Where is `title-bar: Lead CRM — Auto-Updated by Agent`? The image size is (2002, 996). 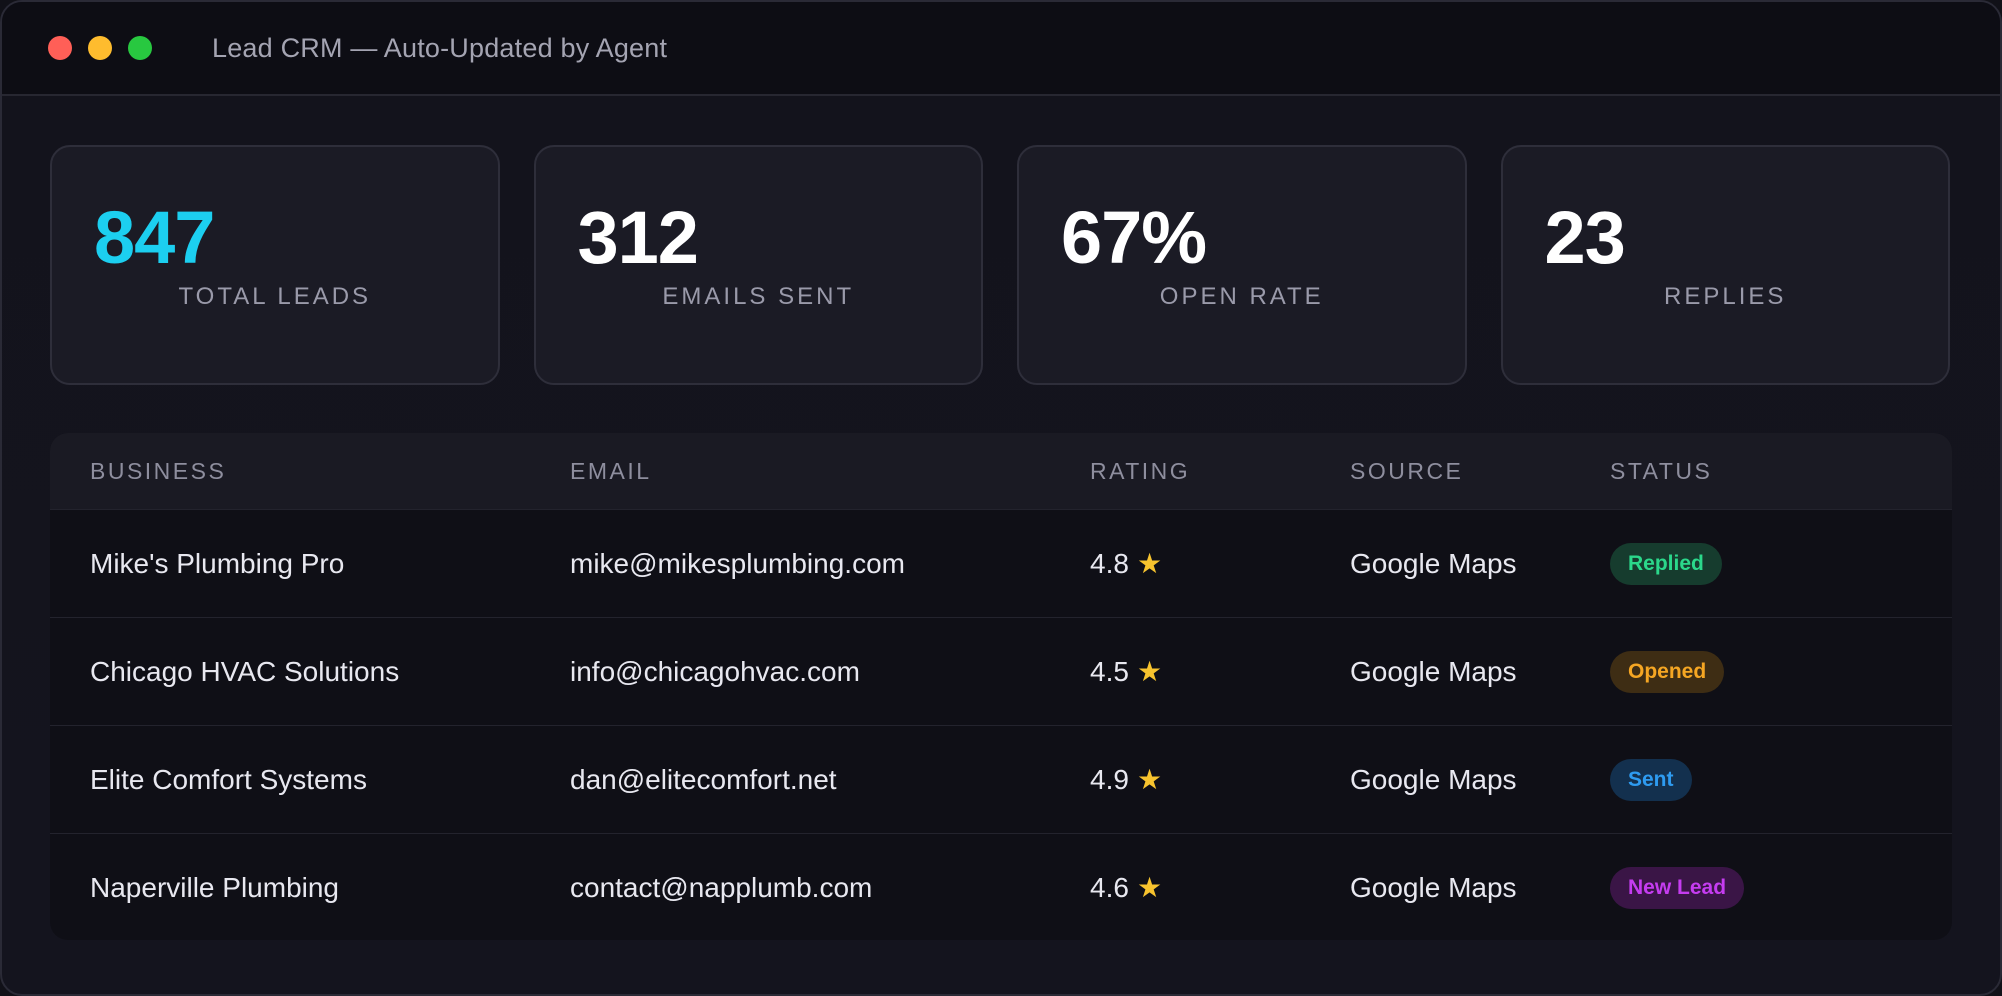 title-bar: Lead CRM — Auto-Updated by Agent is located at coordinates (1001, 49).